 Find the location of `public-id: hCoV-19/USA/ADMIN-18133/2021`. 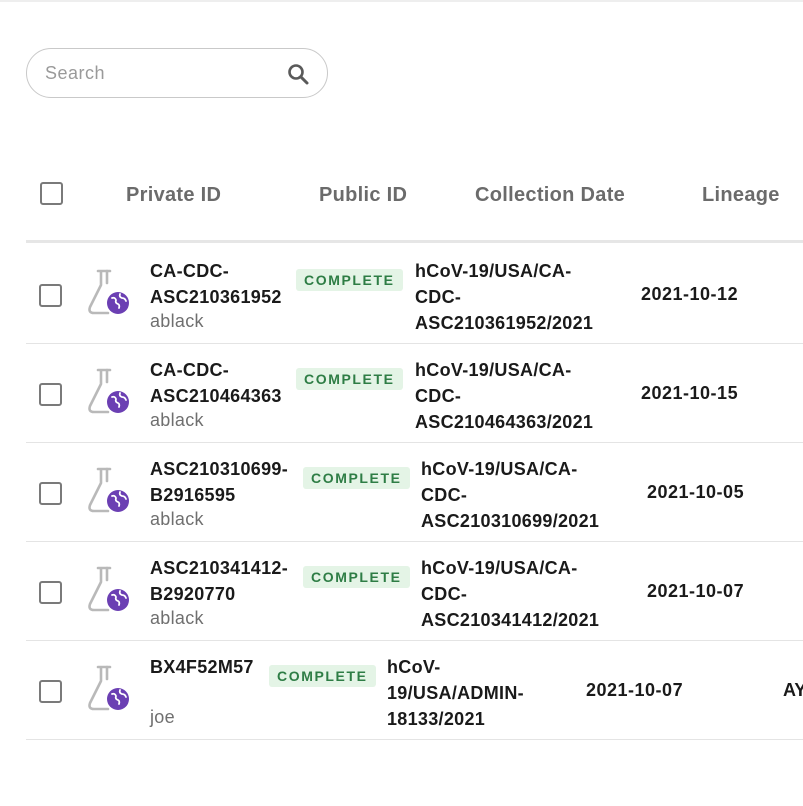

public-id: hCoV-19/USA/ADMIN-18133/2021 is located at coordinates (455, 693).